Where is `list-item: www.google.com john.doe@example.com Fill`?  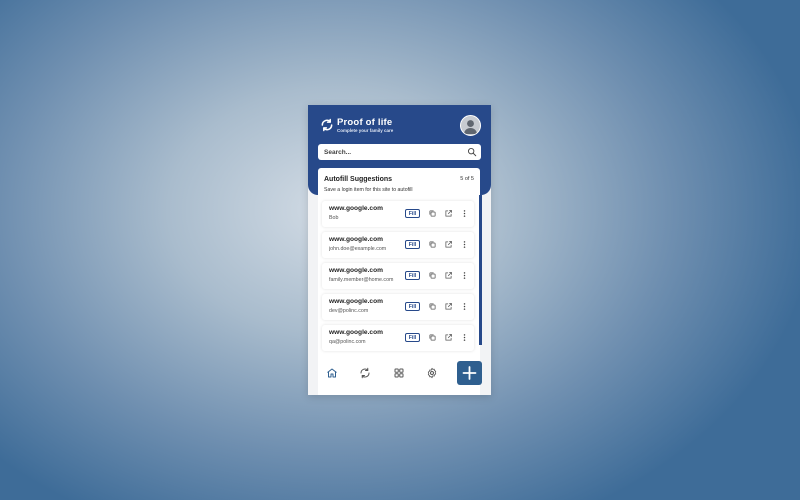 list-item: www.google.com john.doe@example.com Fill is located at coordinates (398, 245).